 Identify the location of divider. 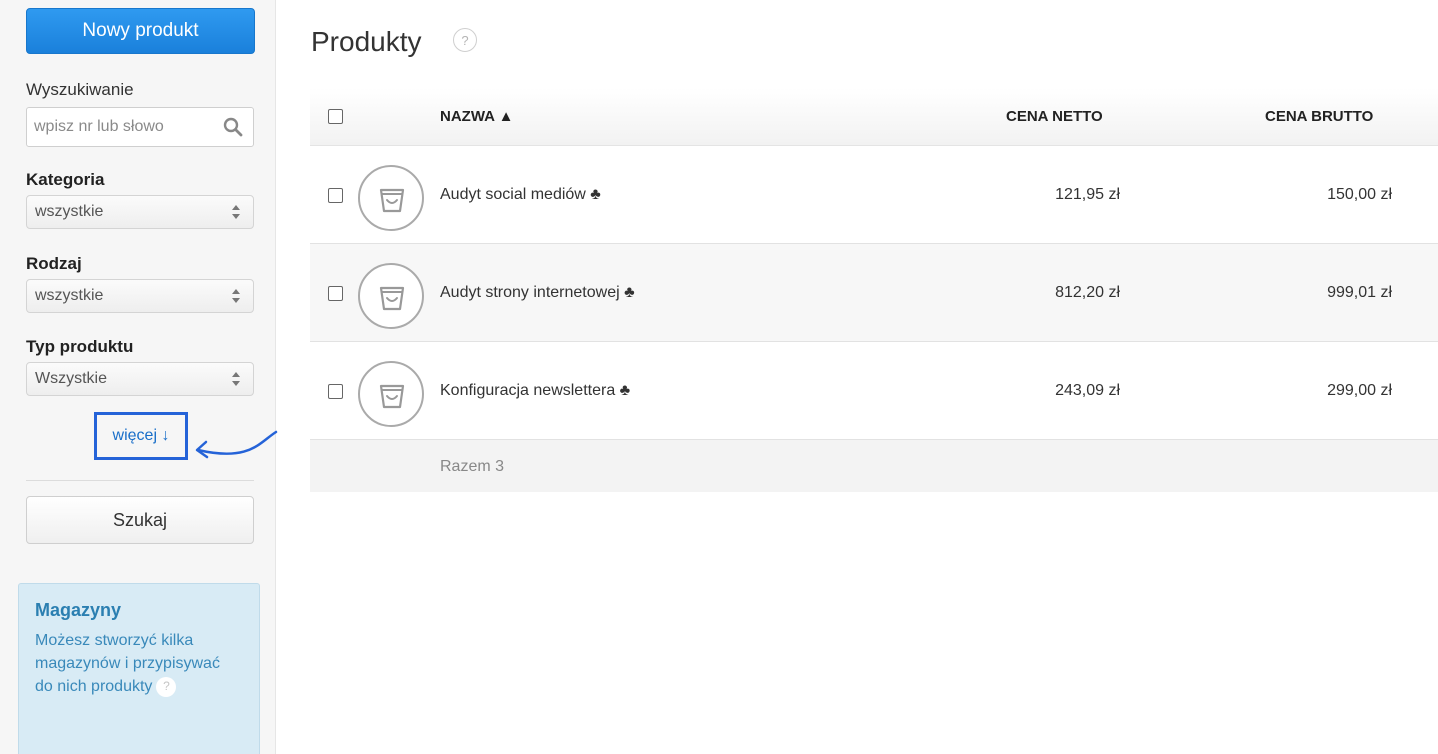
(140, 480).